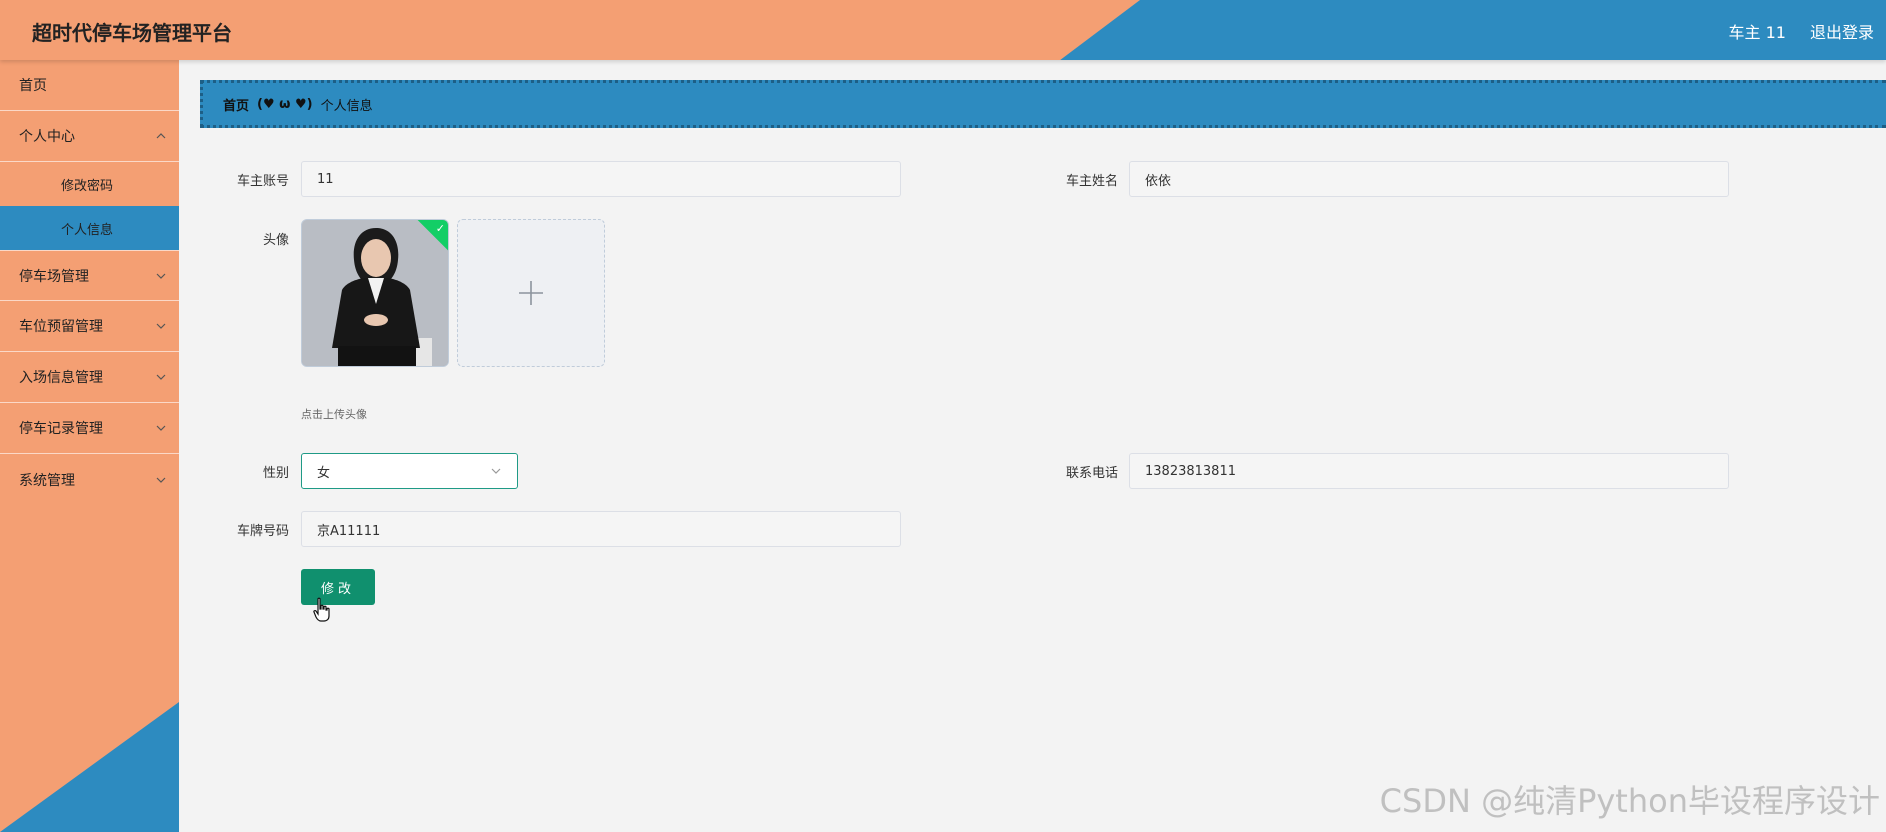 The image size is (1886, 832). What do you see at coordinates (161, 136) in the screenshot?
I see `chevron-up-icon` at bounding box center [161, 136].